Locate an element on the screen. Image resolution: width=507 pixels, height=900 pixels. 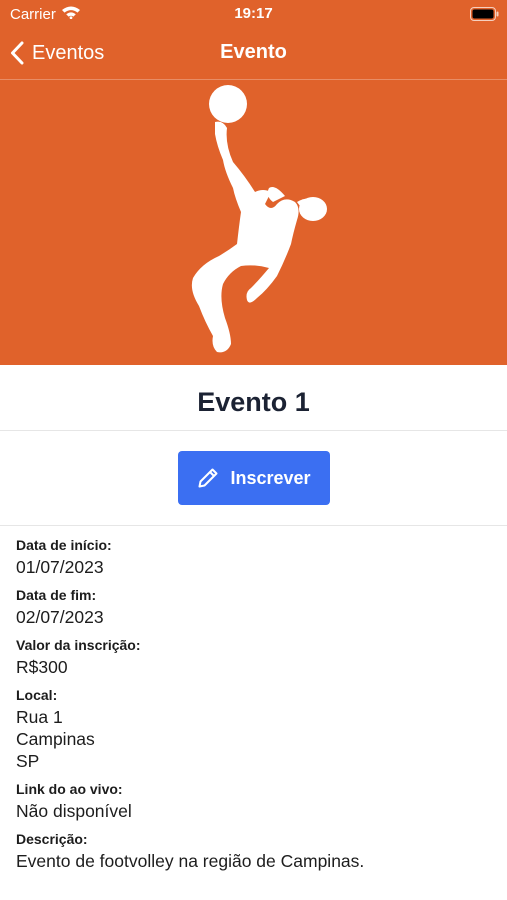
field-location: Local: Rua 1 Campinas SP is located at coordinates (256, 728).